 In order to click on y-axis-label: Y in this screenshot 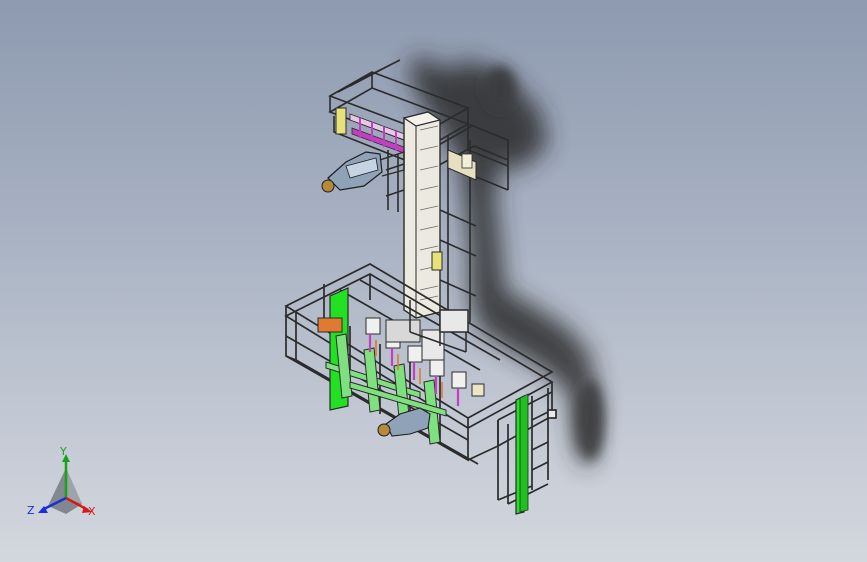, I will do `click(63, 451)`.